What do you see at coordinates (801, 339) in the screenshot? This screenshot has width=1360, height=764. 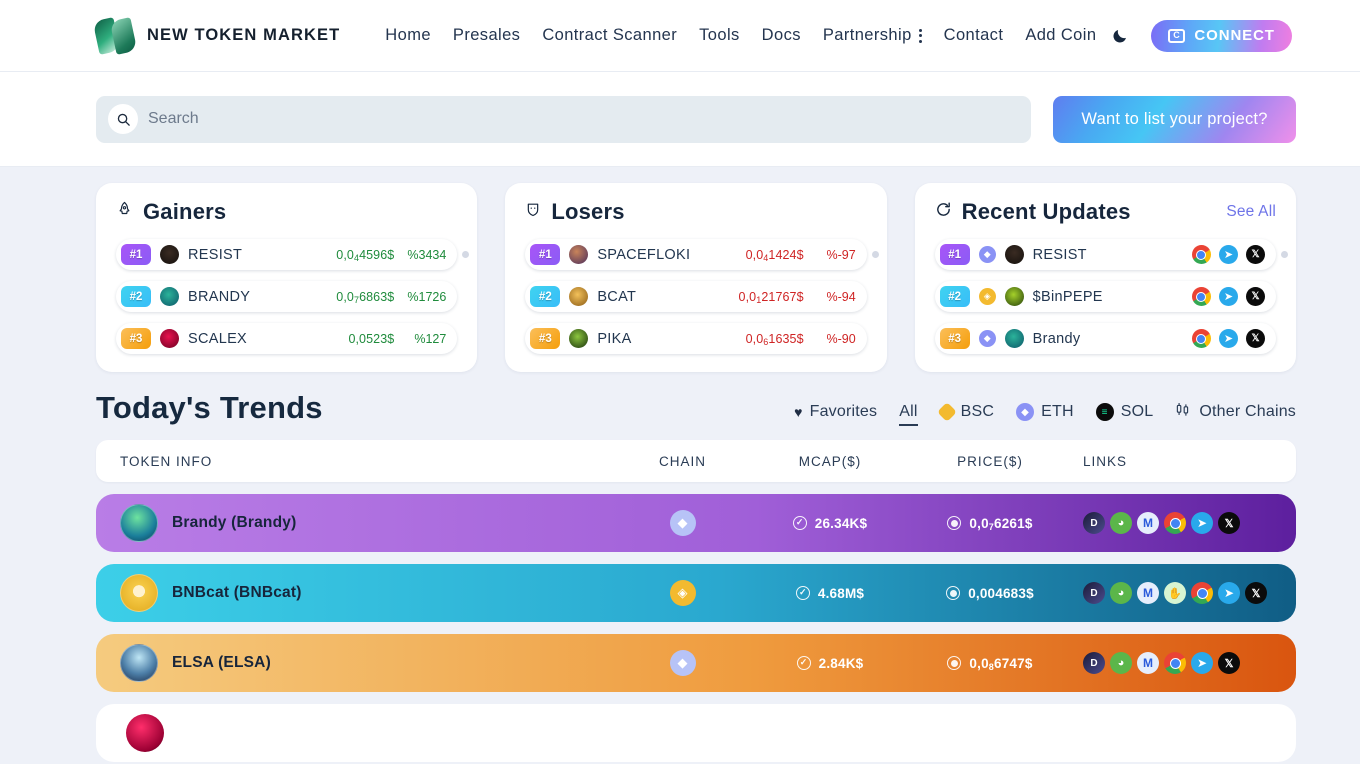 I see `losers-values: 0,061635$ %-90` at bounding box center [801, 339].